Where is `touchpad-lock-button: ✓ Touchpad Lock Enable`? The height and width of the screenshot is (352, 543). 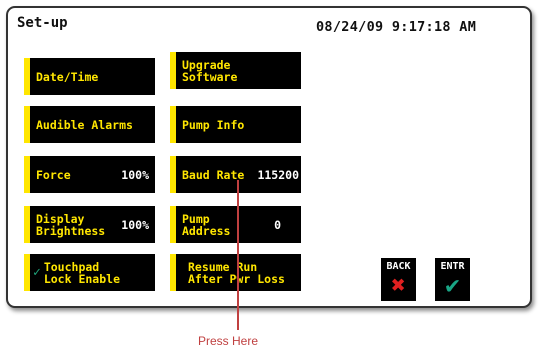 touchpad-lock-button: ✓ Touchpad Lock Enable is located at coordinates (89, 272).